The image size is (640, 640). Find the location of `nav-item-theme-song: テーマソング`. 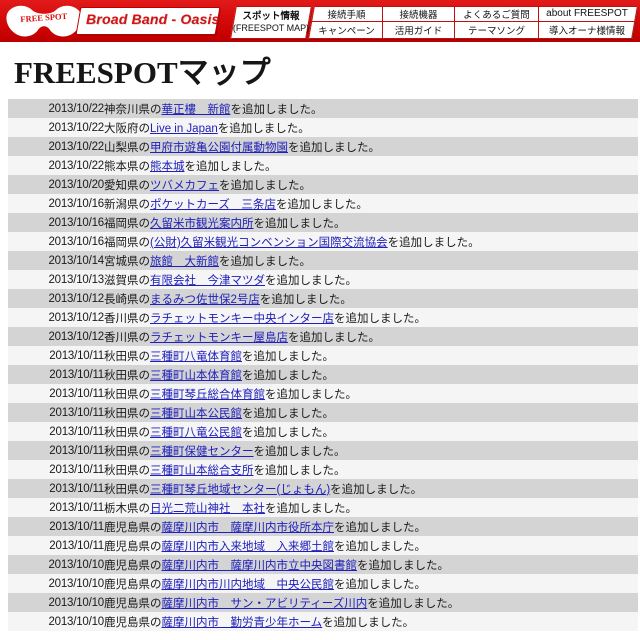

nav-item-theme-song: テーマソング is located at coordinates (497, 30).